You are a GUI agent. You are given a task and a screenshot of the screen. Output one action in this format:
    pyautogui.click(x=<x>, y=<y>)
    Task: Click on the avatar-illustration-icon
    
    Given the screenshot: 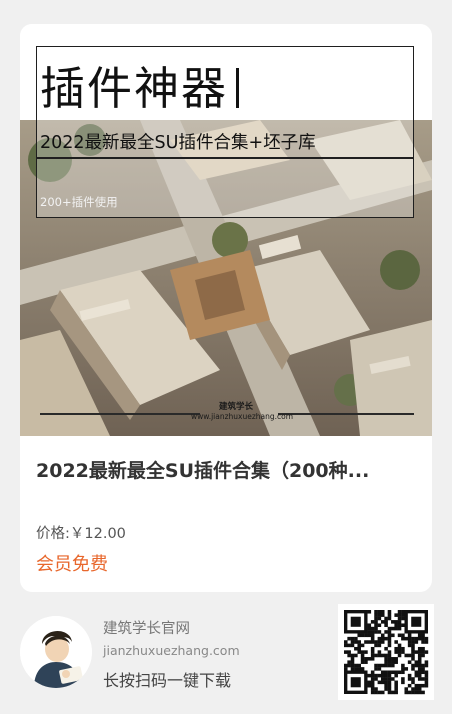 What is the action you would take?
    pyautogui.click(x=56, y=652)
    